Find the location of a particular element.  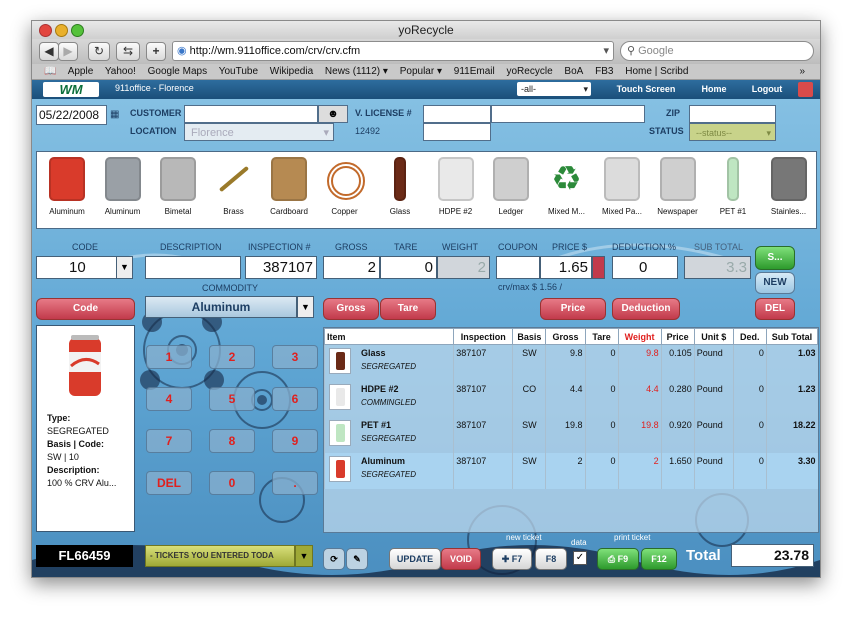

price-field: 1.65 is located at coordinates (566, 267).